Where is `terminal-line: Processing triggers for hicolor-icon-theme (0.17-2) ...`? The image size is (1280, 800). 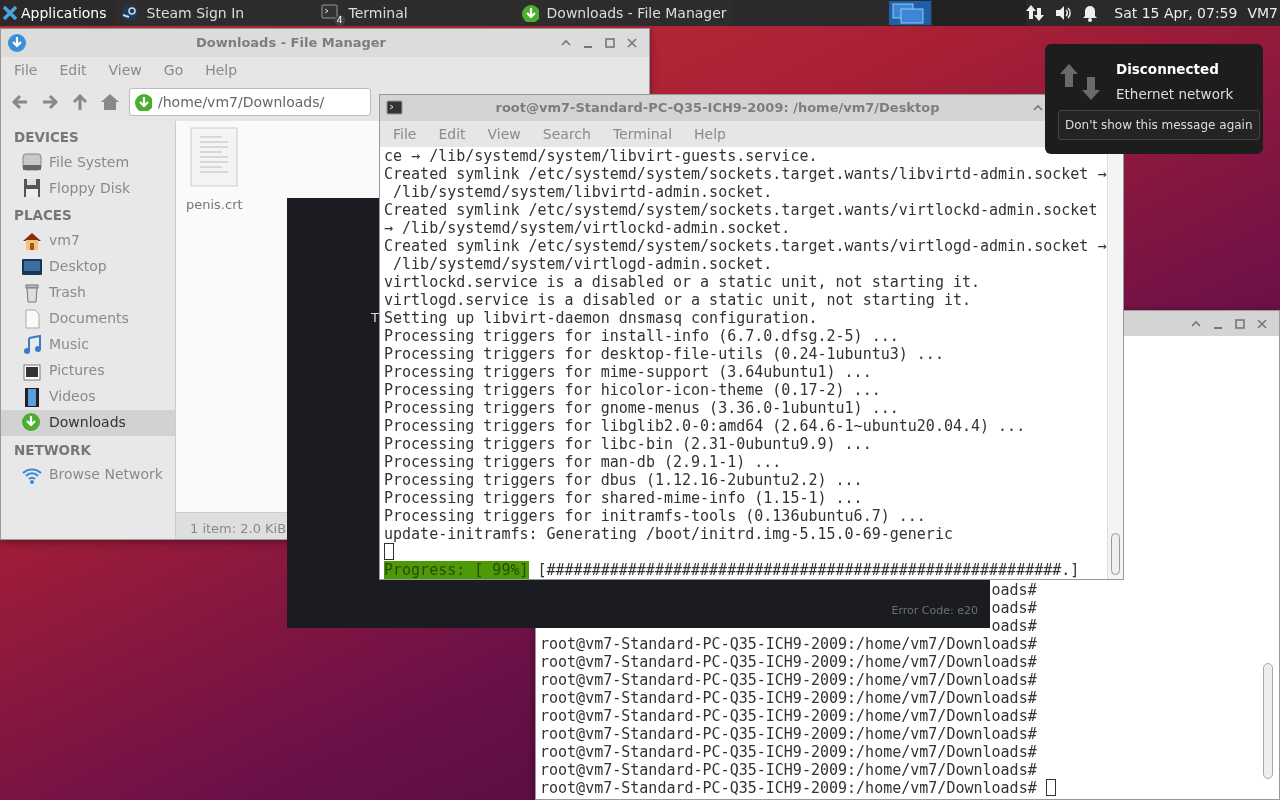
terminal-line: Processing triggers for hicolor-icon-theme (0.17-2) ... is located at coordinates (633, 390).